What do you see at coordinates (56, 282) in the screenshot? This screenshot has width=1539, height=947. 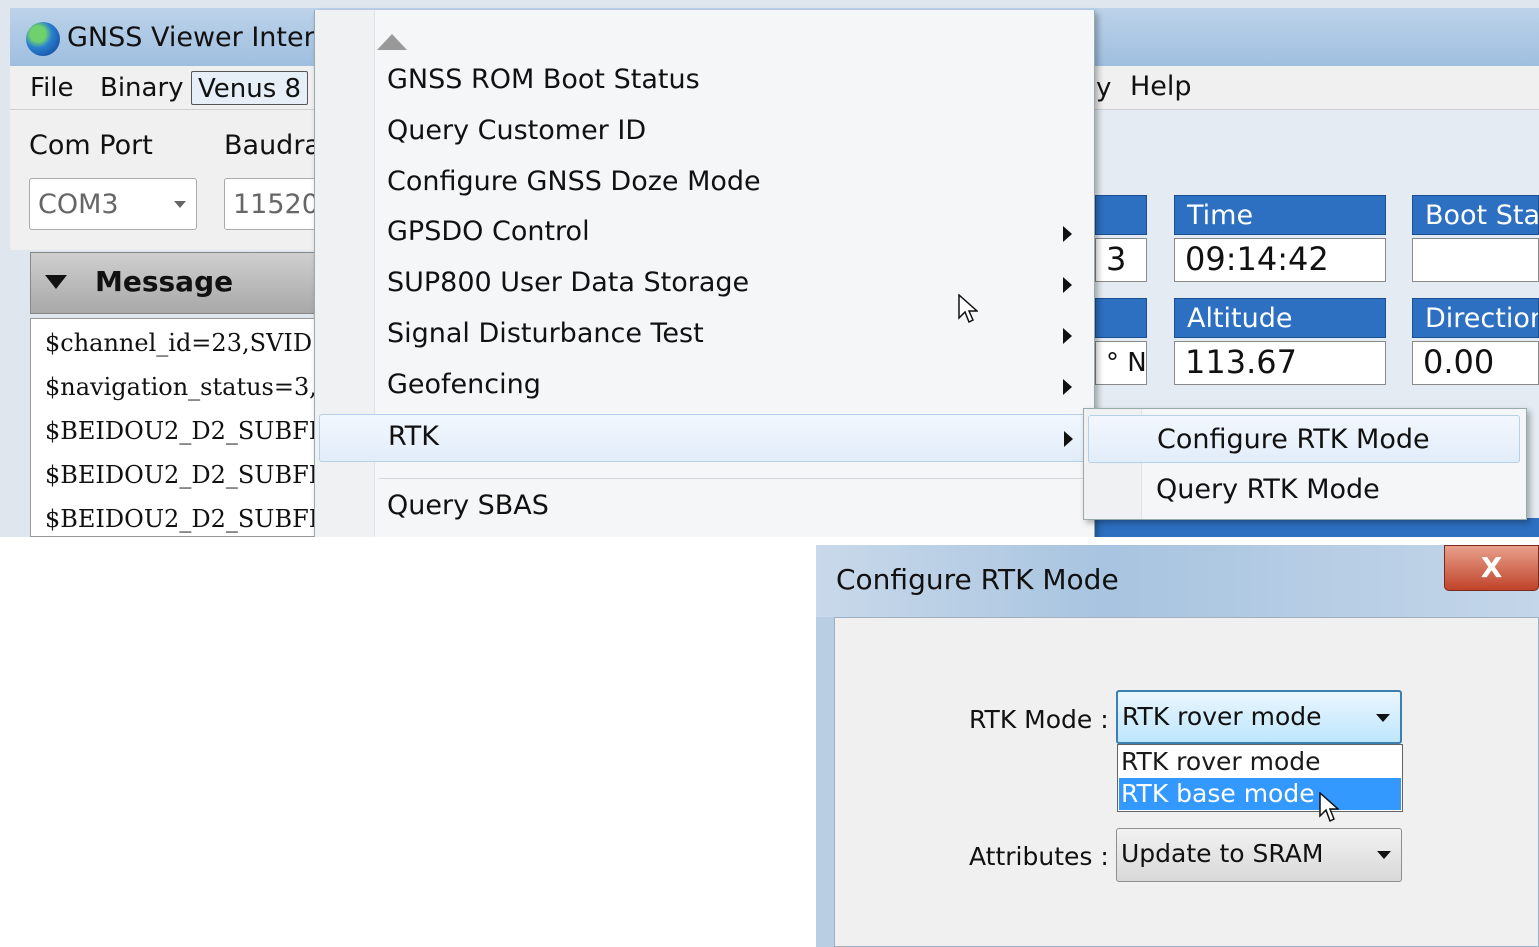 I see `collapse-triangle-icon` at bounding box center [56, 282].